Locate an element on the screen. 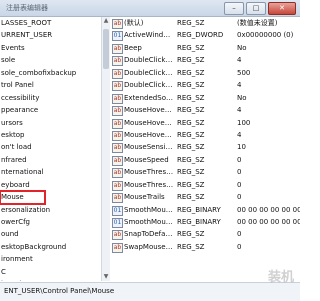 The height and width of the screenshot is (301, 320). tree-item: ound is located at coordinates (50, 234).